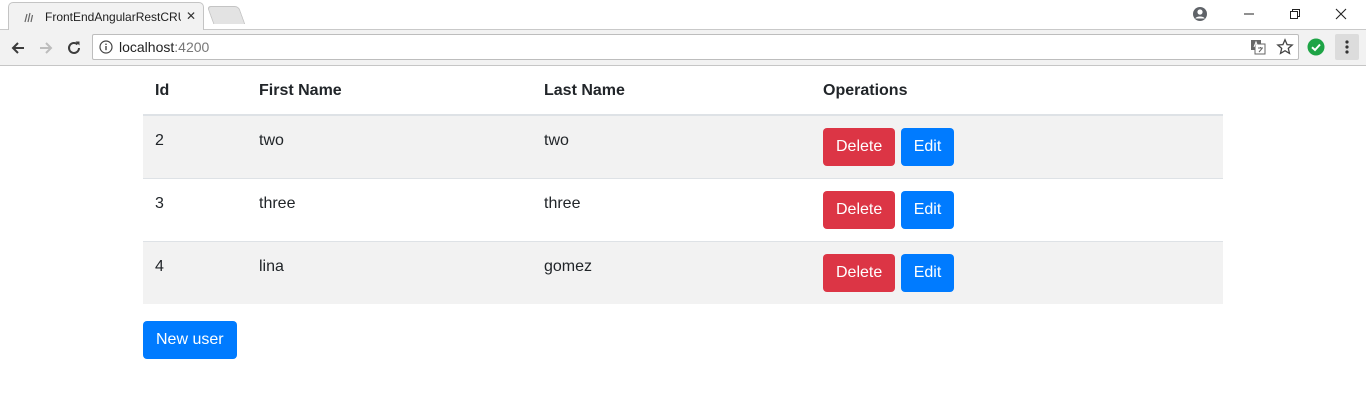  I want to click on header-operations: Operations, so click(1017, 91).